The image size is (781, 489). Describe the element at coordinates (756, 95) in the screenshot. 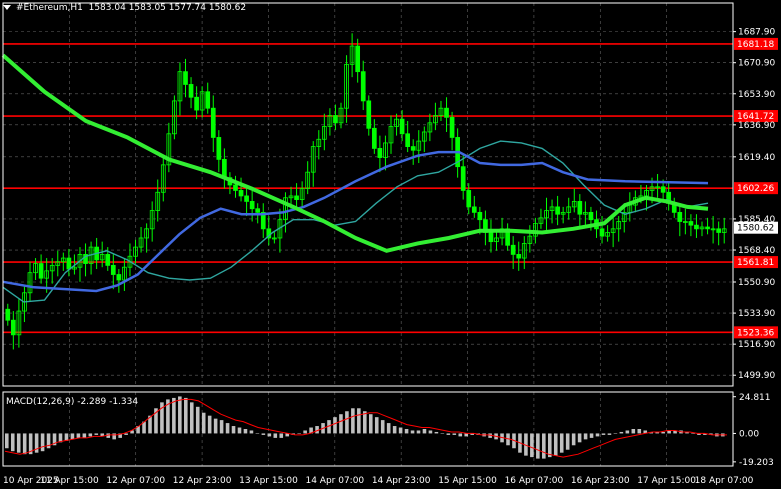

I see `price-tick-label: 1653.90` at that location.